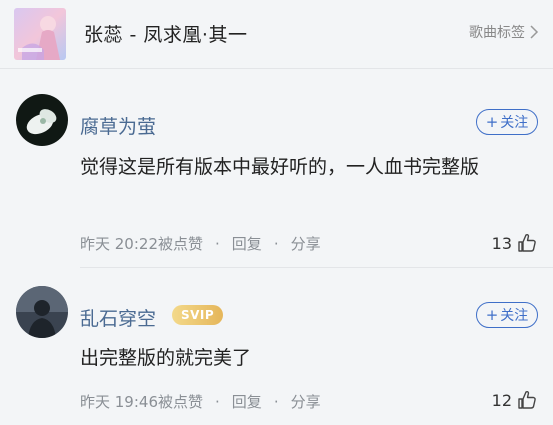 This screenshot has width=553, height=425. Describe the element at coordinates (501, 400) in the screenshot. I see `like-count: 12` at that location.